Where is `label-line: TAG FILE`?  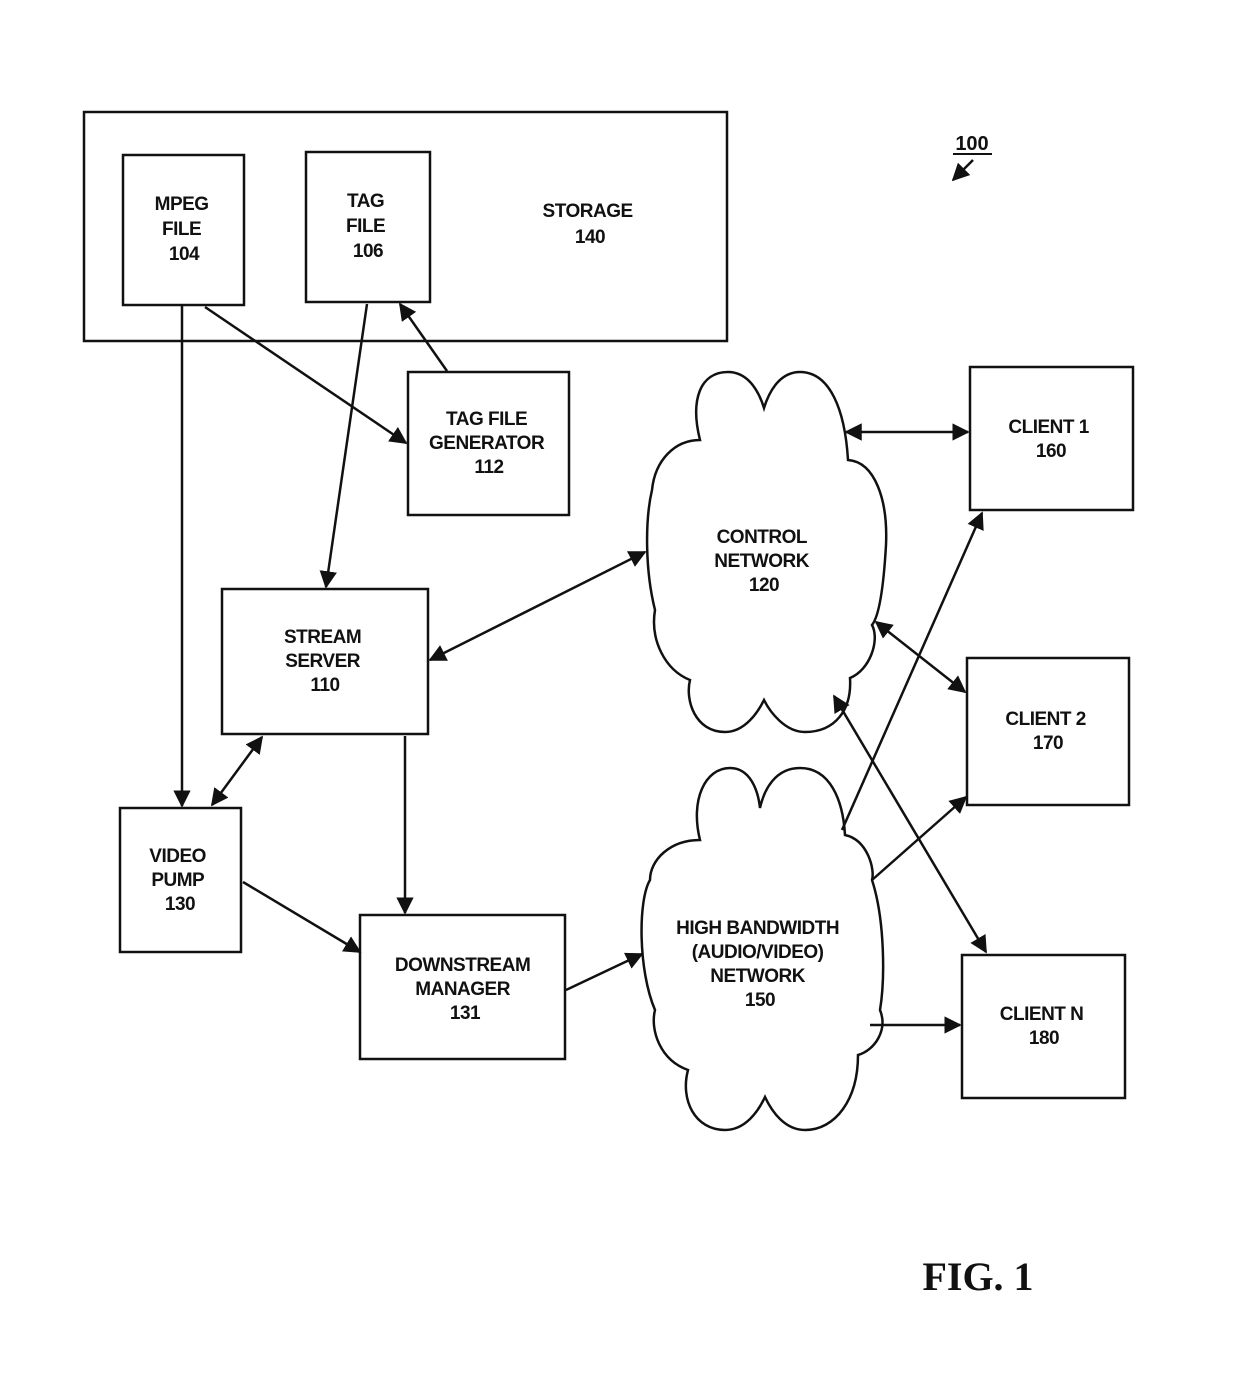
label-line: TAG FILE is located at coordinates (486, 419).